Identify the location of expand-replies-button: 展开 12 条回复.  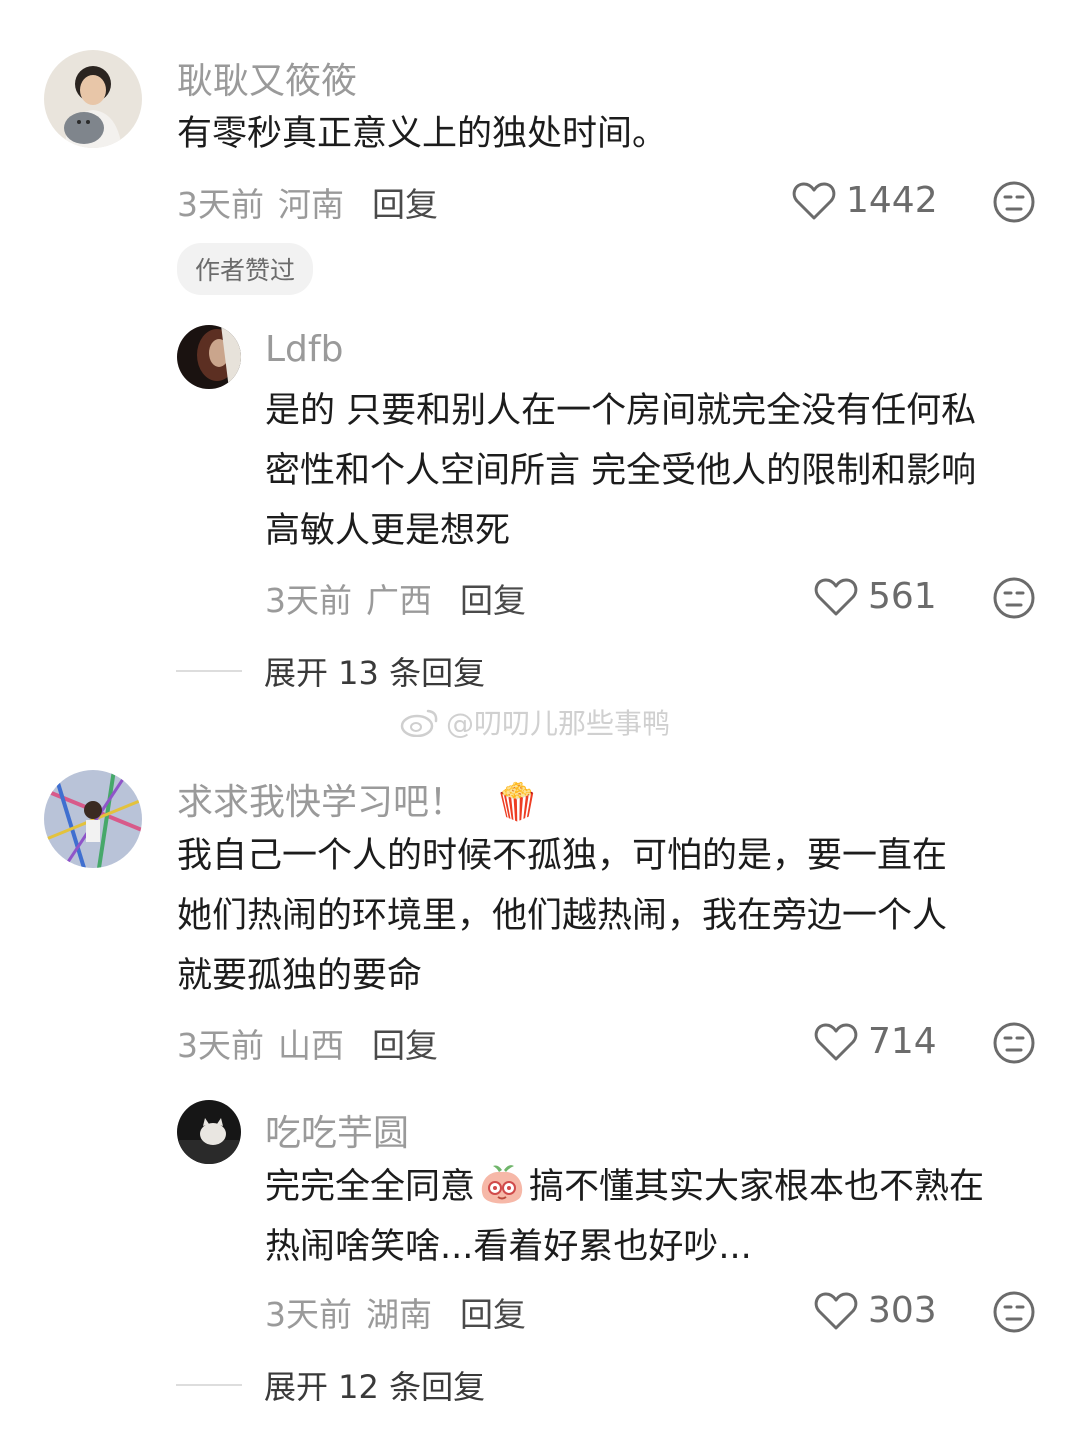
(330, 1385).